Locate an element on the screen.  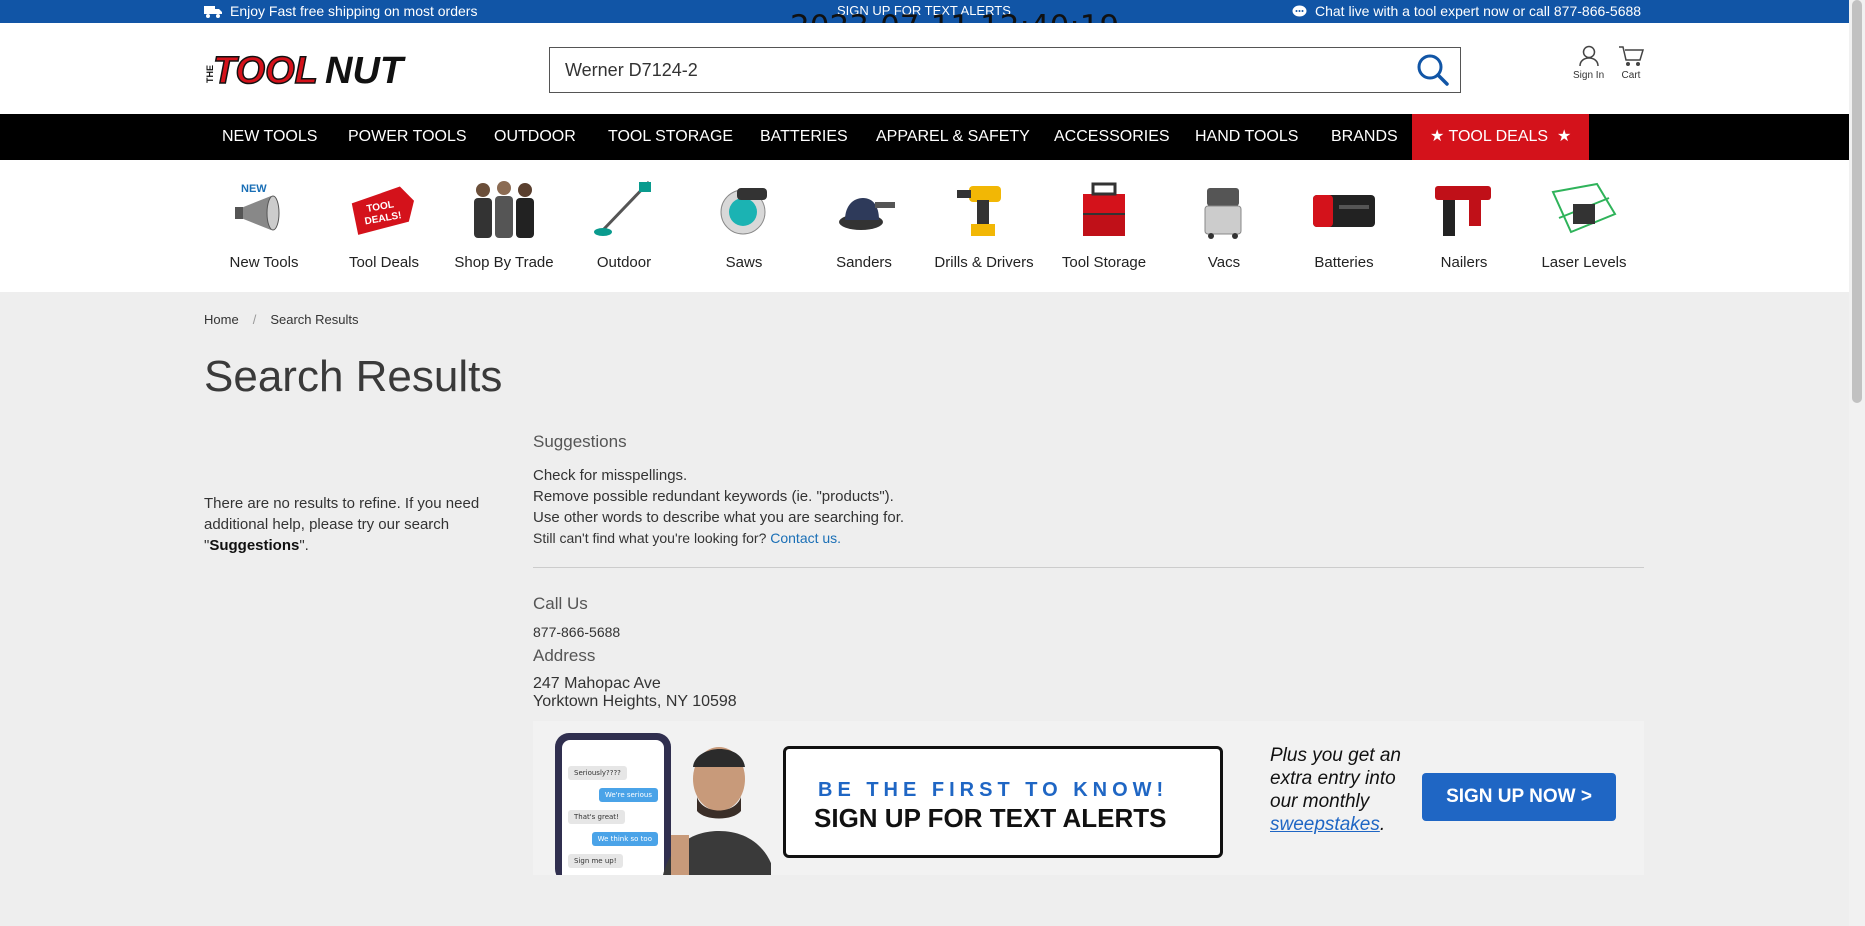
site-header: THE TOOL NUT Sign In Cart is located at coordinates (924, 68).